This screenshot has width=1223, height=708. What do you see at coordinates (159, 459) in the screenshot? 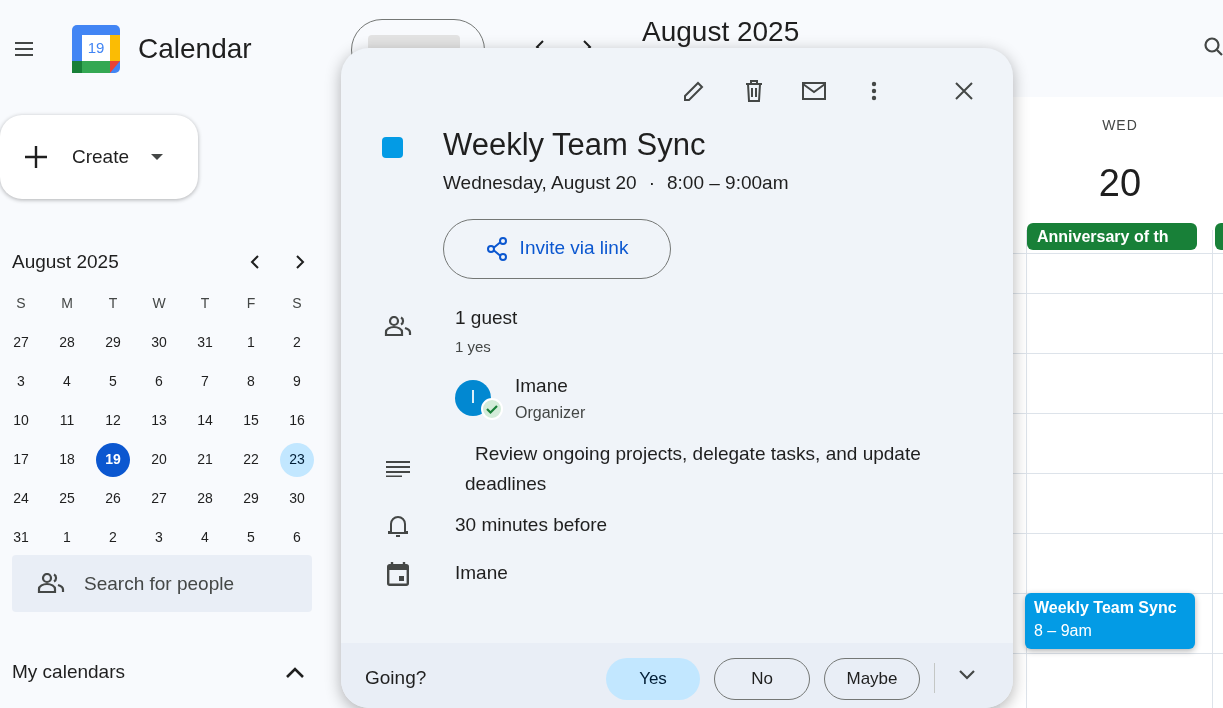
I see `day-button: 20` at bounding box center [159, 459].